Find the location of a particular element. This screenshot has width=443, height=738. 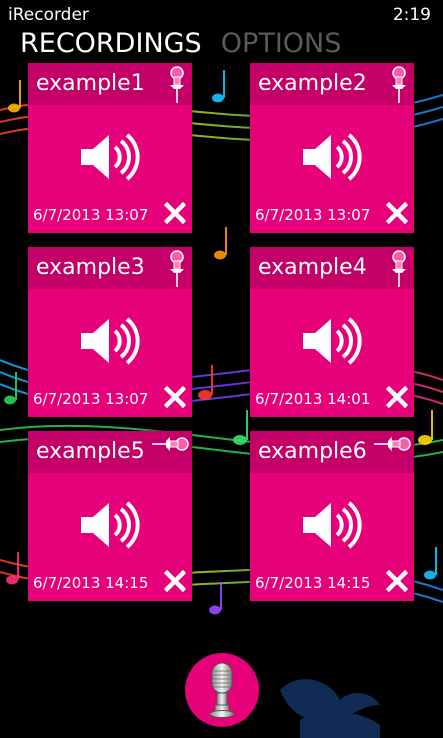

microphone-icon is located at coordinates (222, 690).